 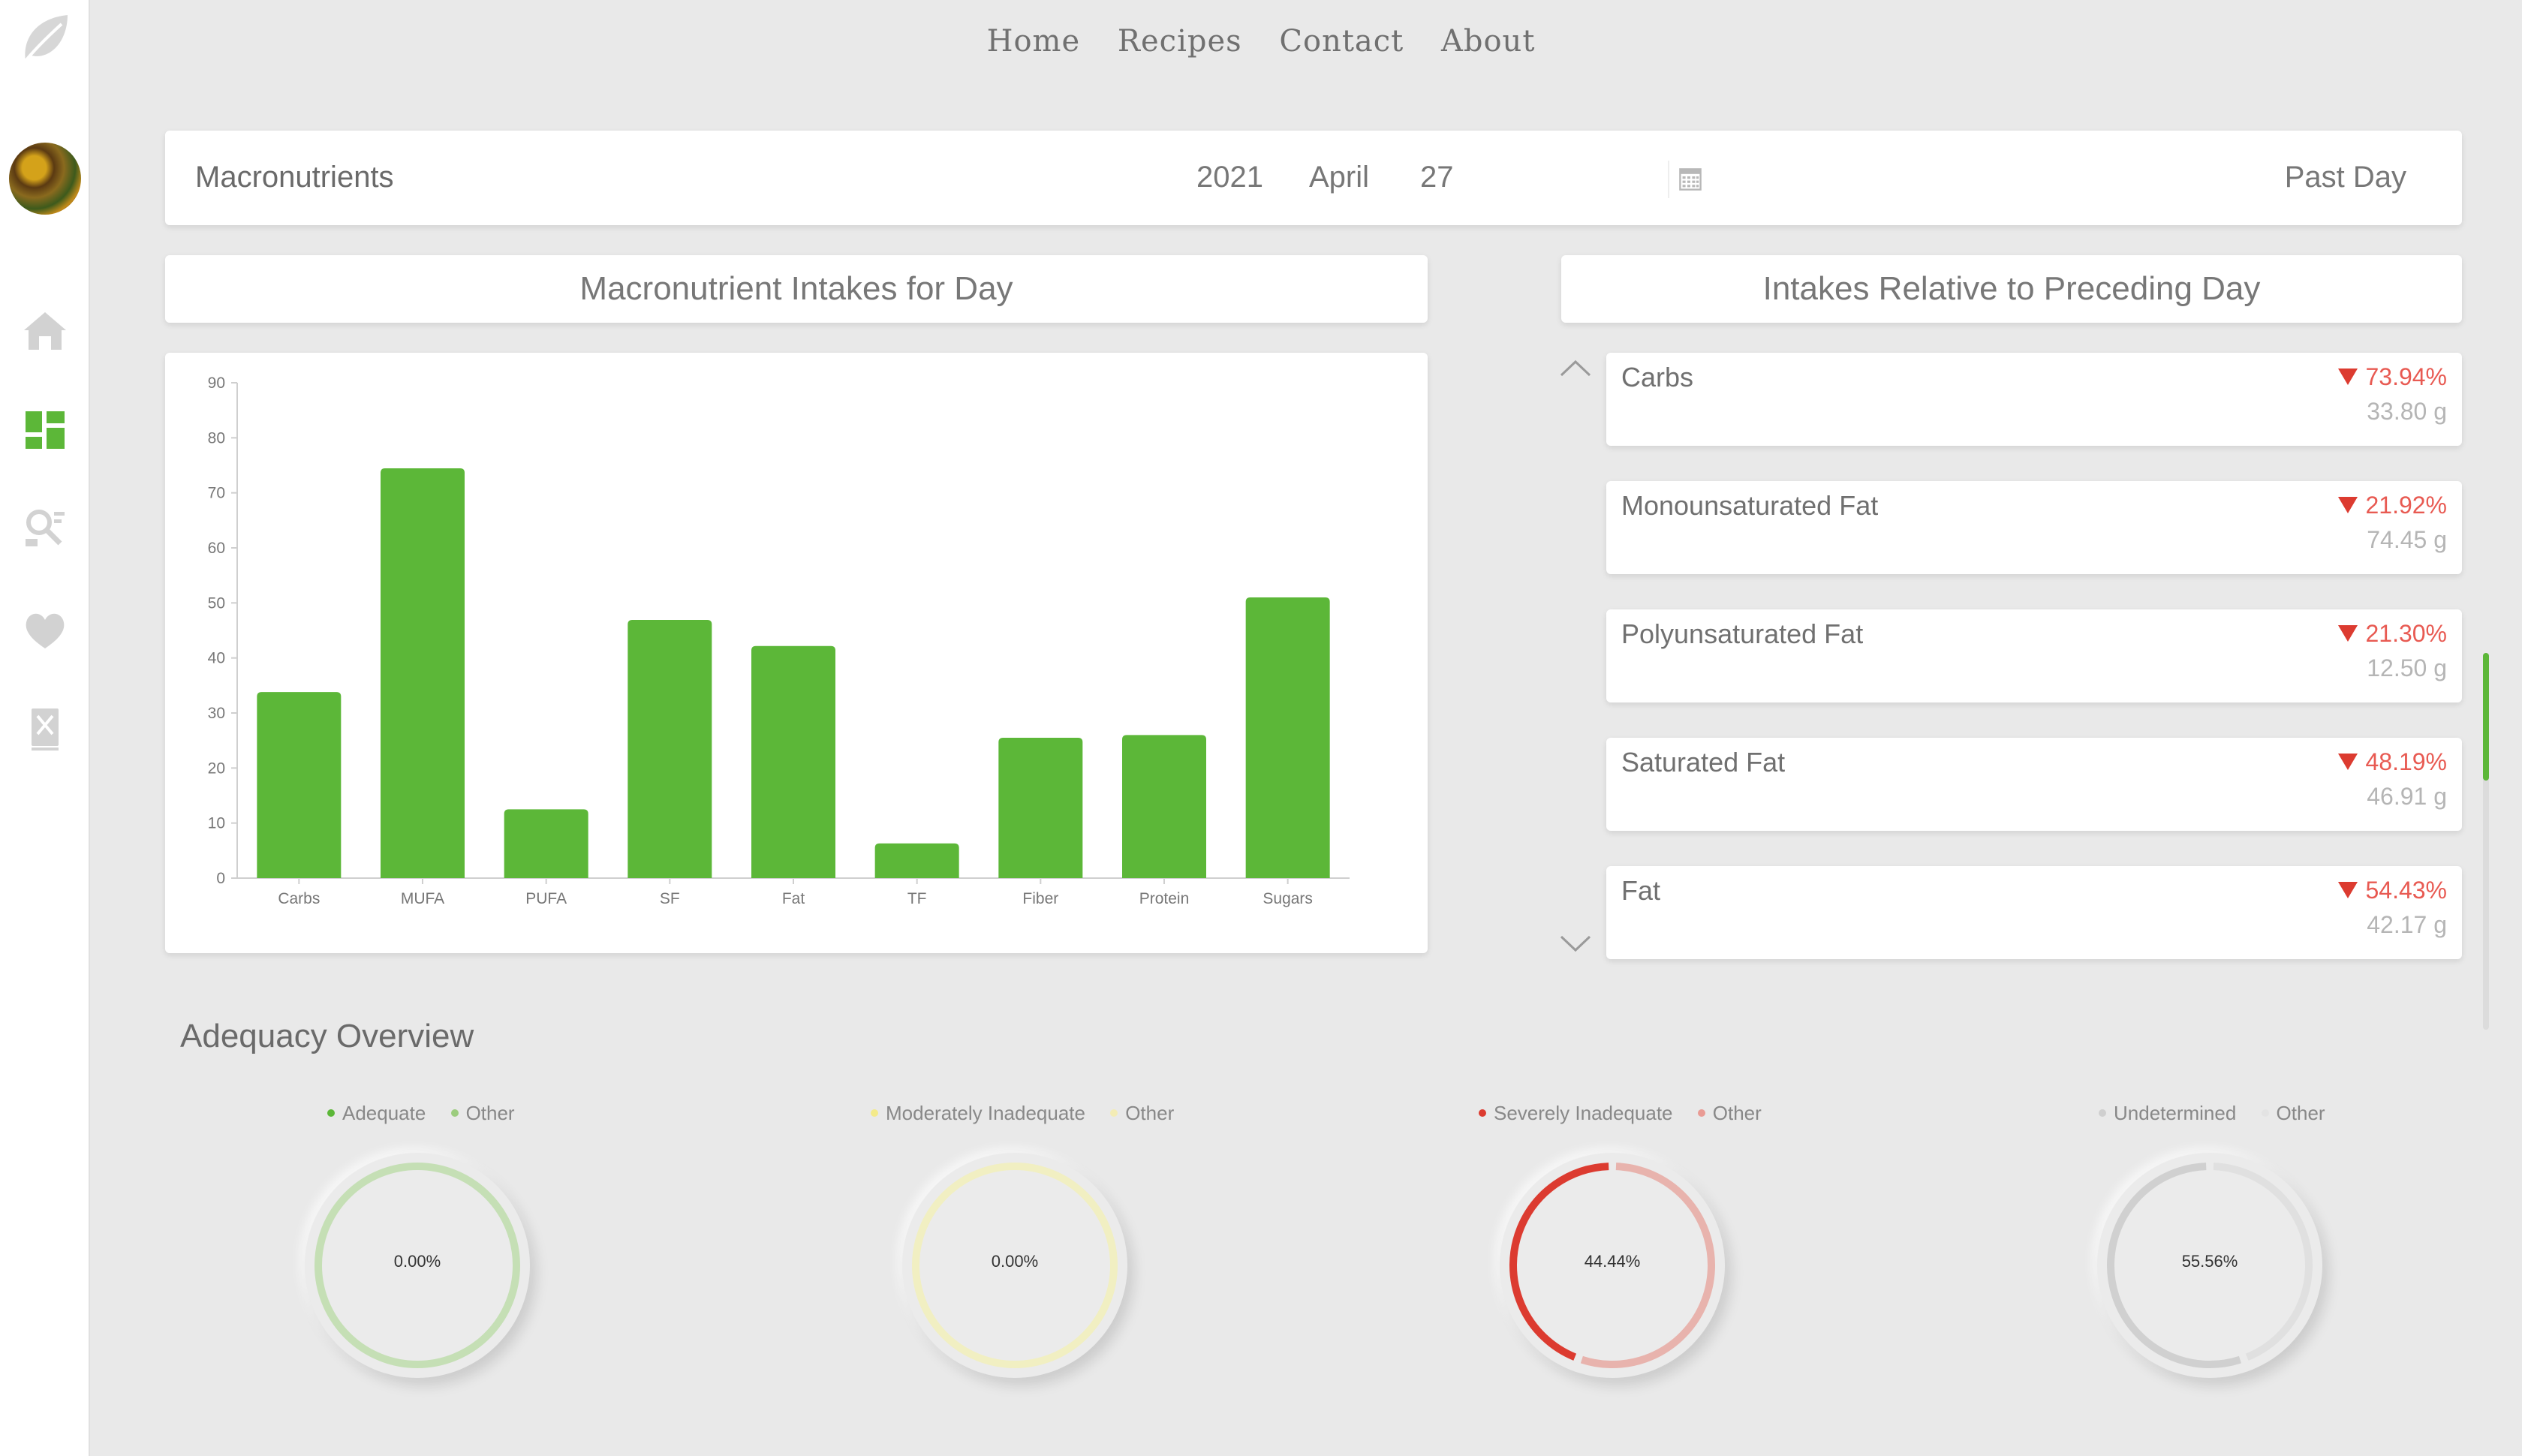 What do you see at coordinates (2392, 505) in the screenshot?
I see `change-percent: 21.92%` at bounding box center [2392, 505].